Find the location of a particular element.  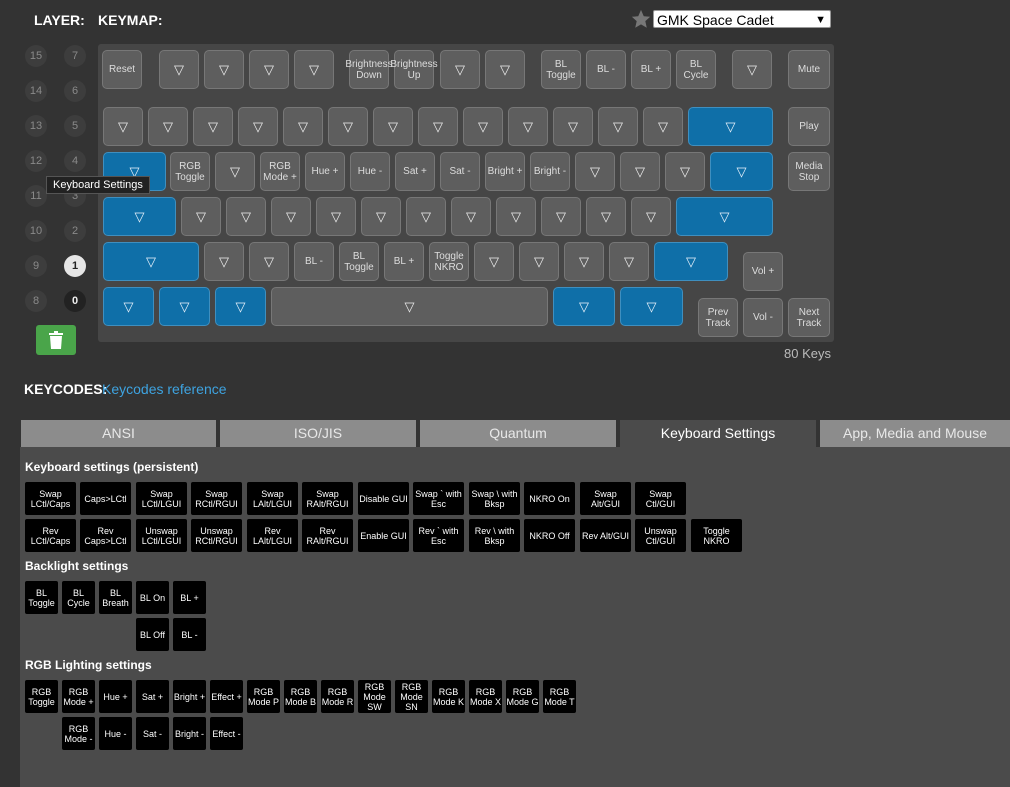

key: Play is located at coordinates (809, 126).